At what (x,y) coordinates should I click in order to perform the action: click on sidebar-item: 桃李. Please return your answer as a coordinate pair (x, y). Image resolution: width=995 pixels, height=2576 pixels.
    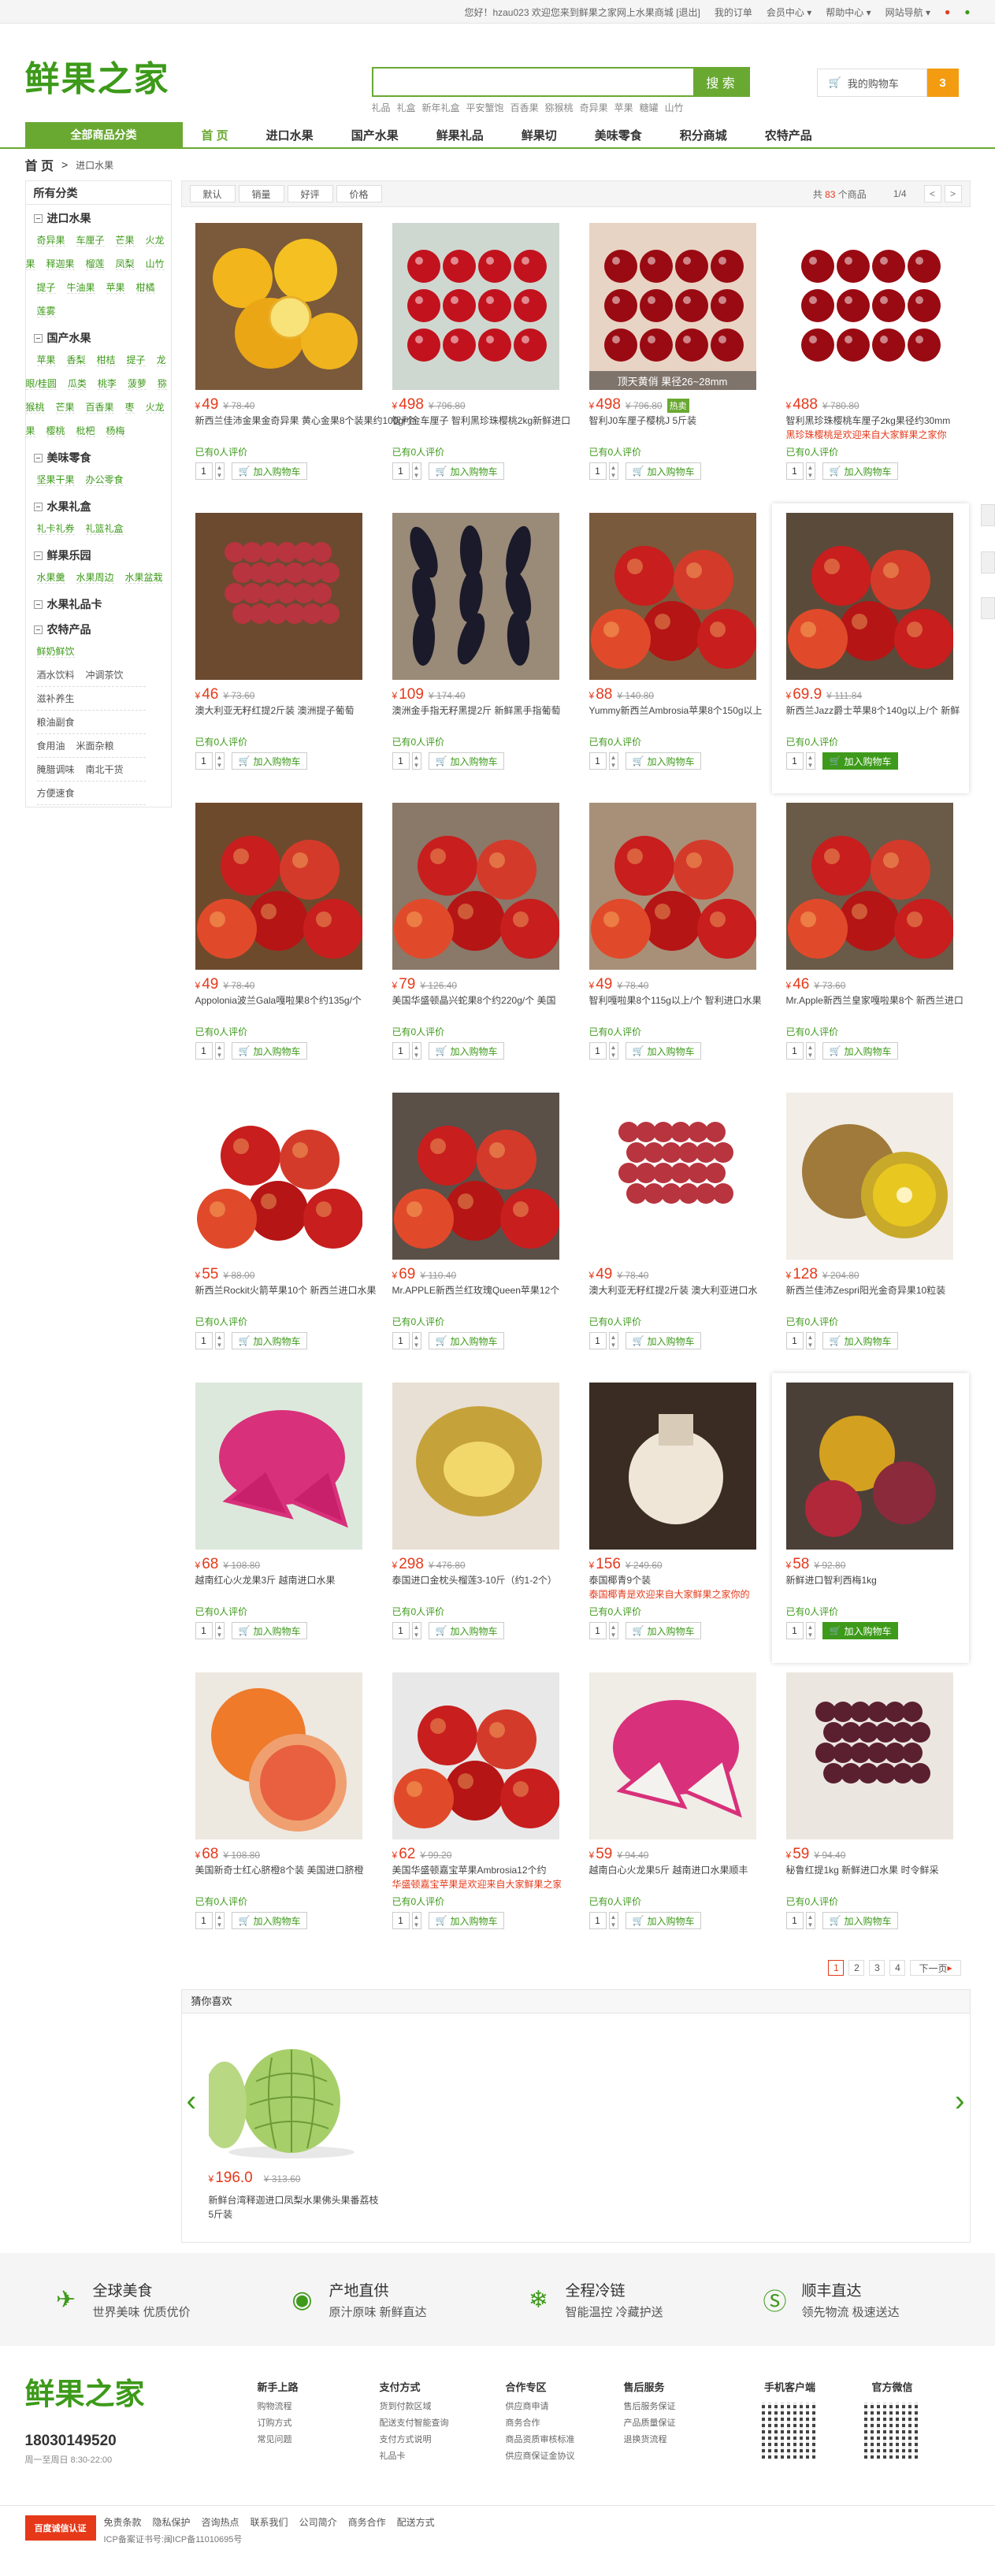
    Looking at the image, I should click on (107, 384).